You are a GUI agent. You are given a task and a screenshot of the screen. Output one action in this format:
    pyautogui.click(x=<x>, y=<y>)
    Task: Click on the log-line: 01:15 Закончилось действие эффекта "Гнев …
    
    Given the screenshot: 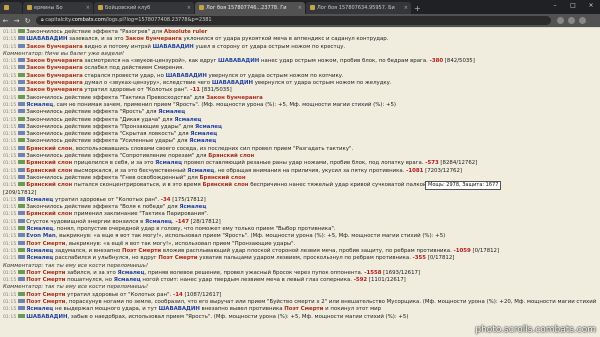 What is the action you would take?
    pyautogui.click(x=300, y=178)
    